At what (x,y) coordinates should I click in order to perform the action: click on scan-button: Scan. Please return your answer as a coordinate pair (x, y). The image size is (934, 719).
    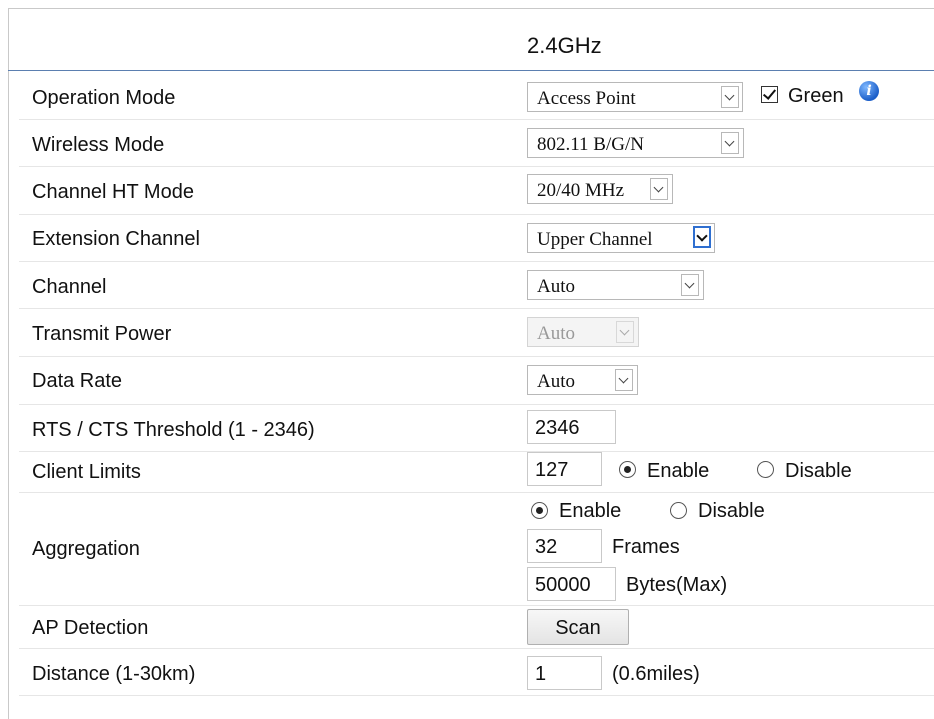
    Looking at the image, I should click on (578, 627).